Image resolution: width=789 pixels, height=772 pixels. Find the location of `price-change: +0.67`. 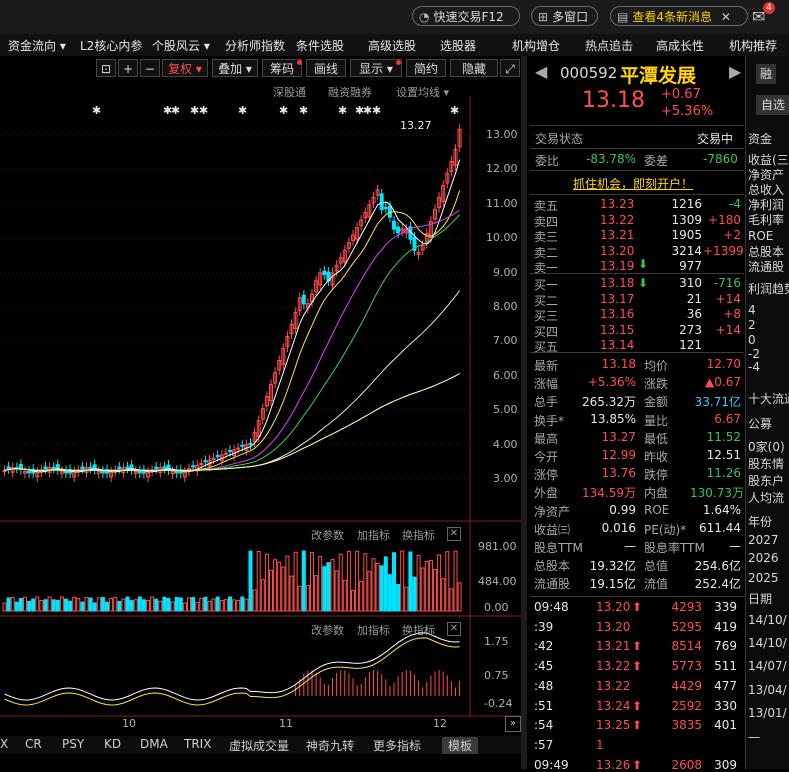

price-change: +0.67 is located at coordinates (681, 94).